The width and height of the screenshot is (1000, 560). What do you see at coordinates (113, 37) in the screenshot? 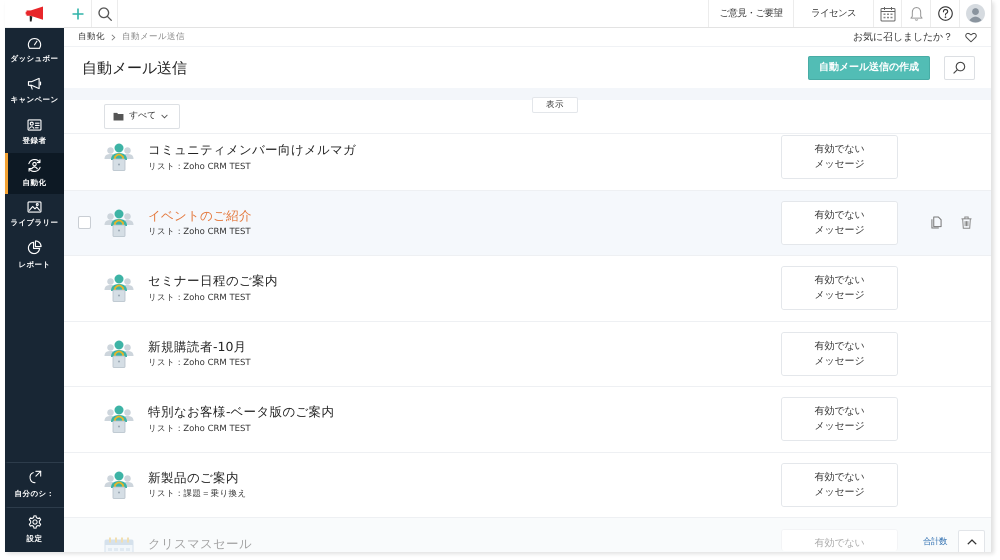
I see `chevron-icon` at bounding box center [113, 37].